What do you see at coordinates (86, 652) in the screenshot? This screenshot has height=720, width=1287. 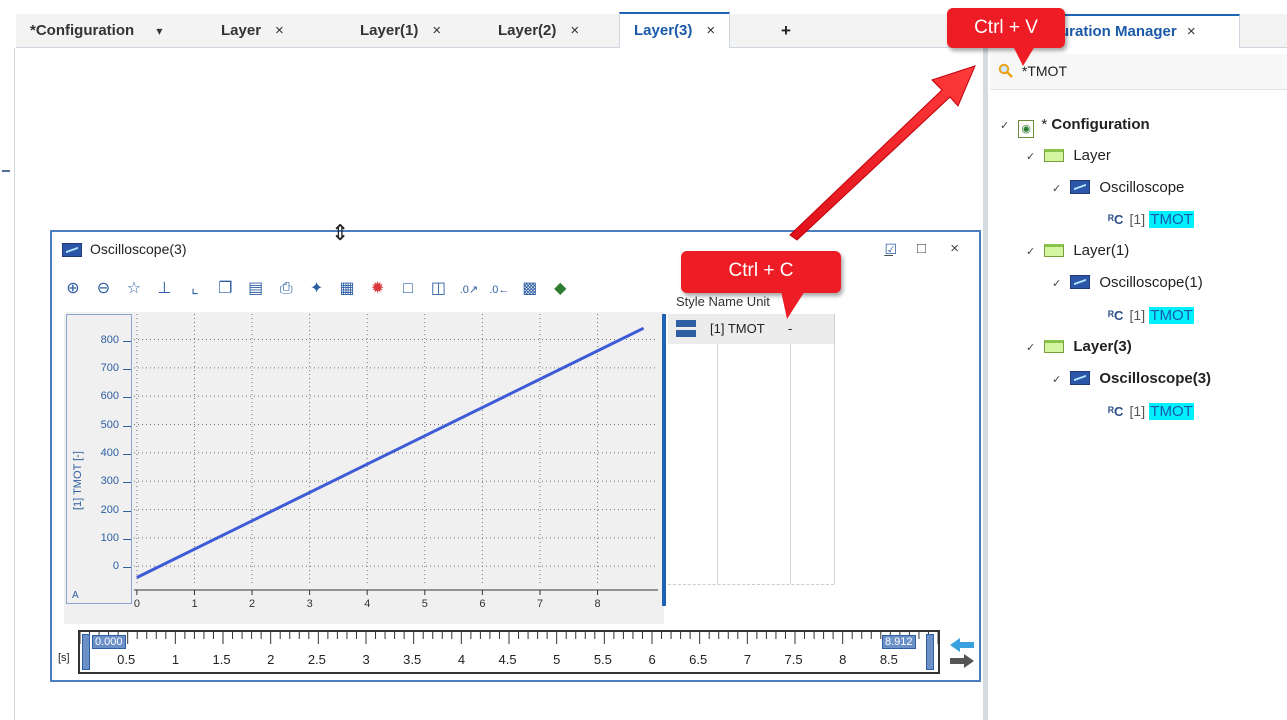 I see `range-start-handle` at bounding box center [86, 652].